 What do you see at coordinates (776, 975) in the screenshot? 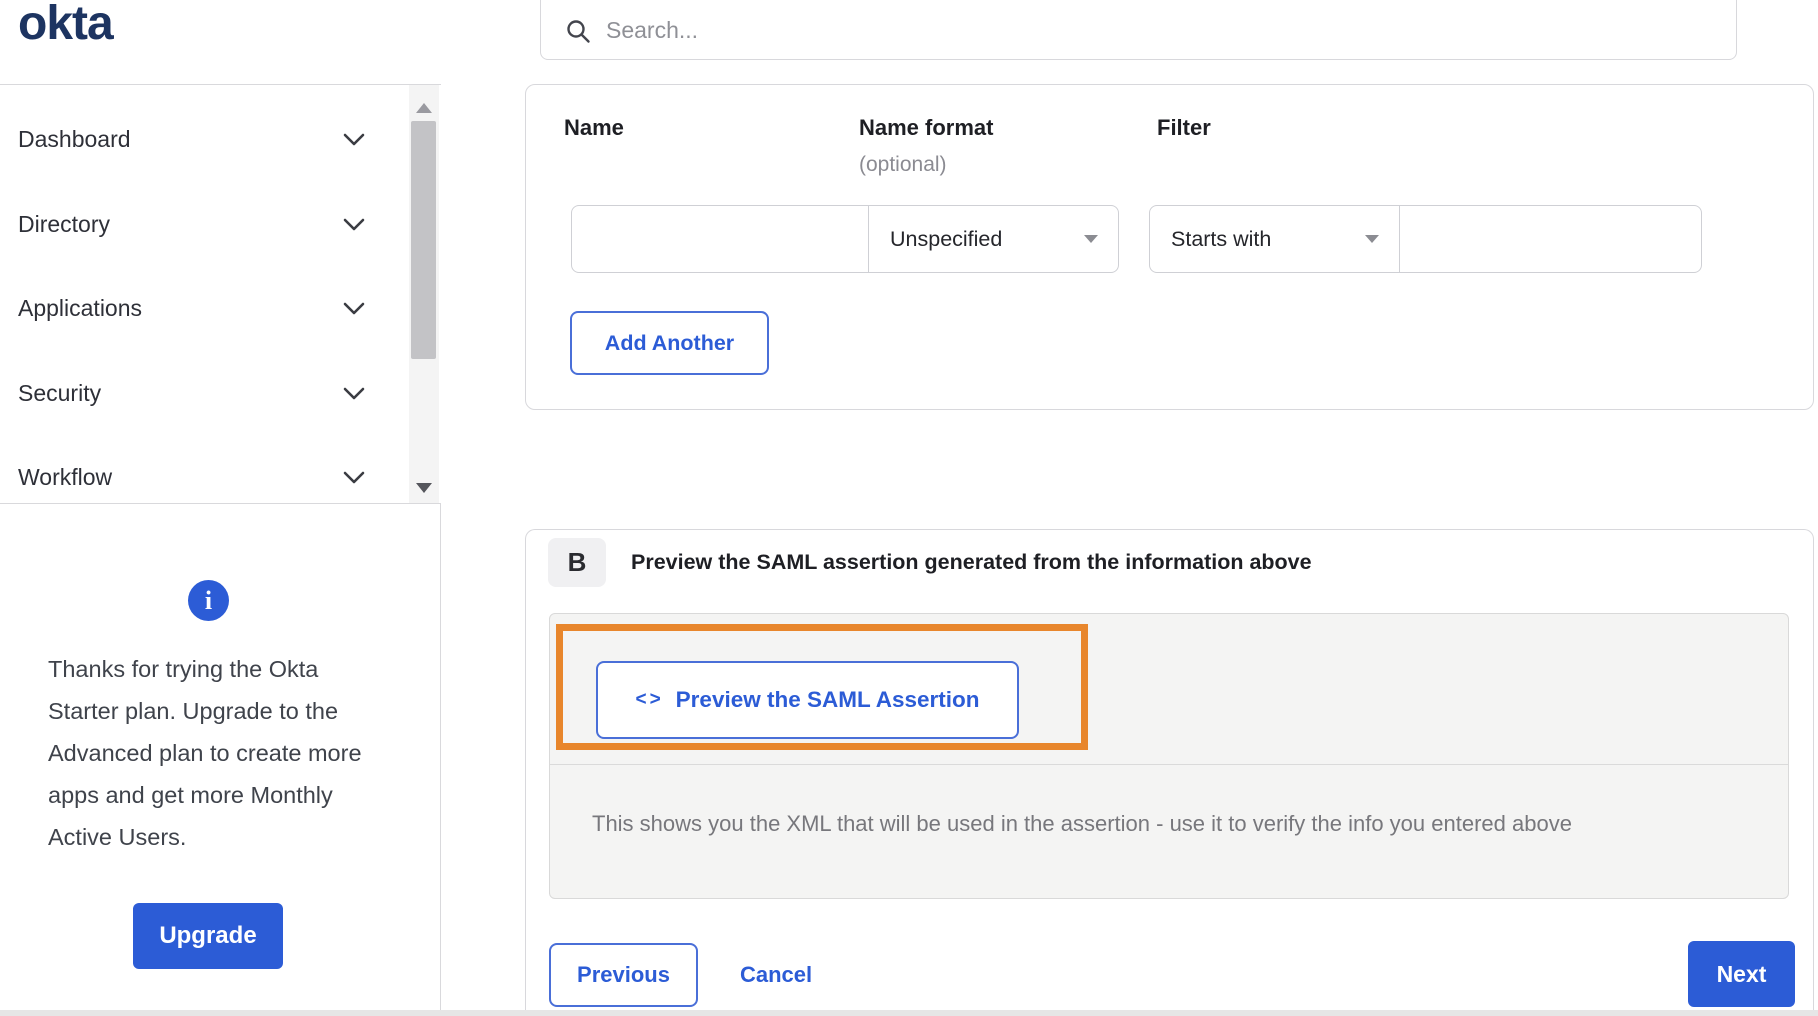
I see `cancel-link: Cancel` at bounding box center [776, 975].